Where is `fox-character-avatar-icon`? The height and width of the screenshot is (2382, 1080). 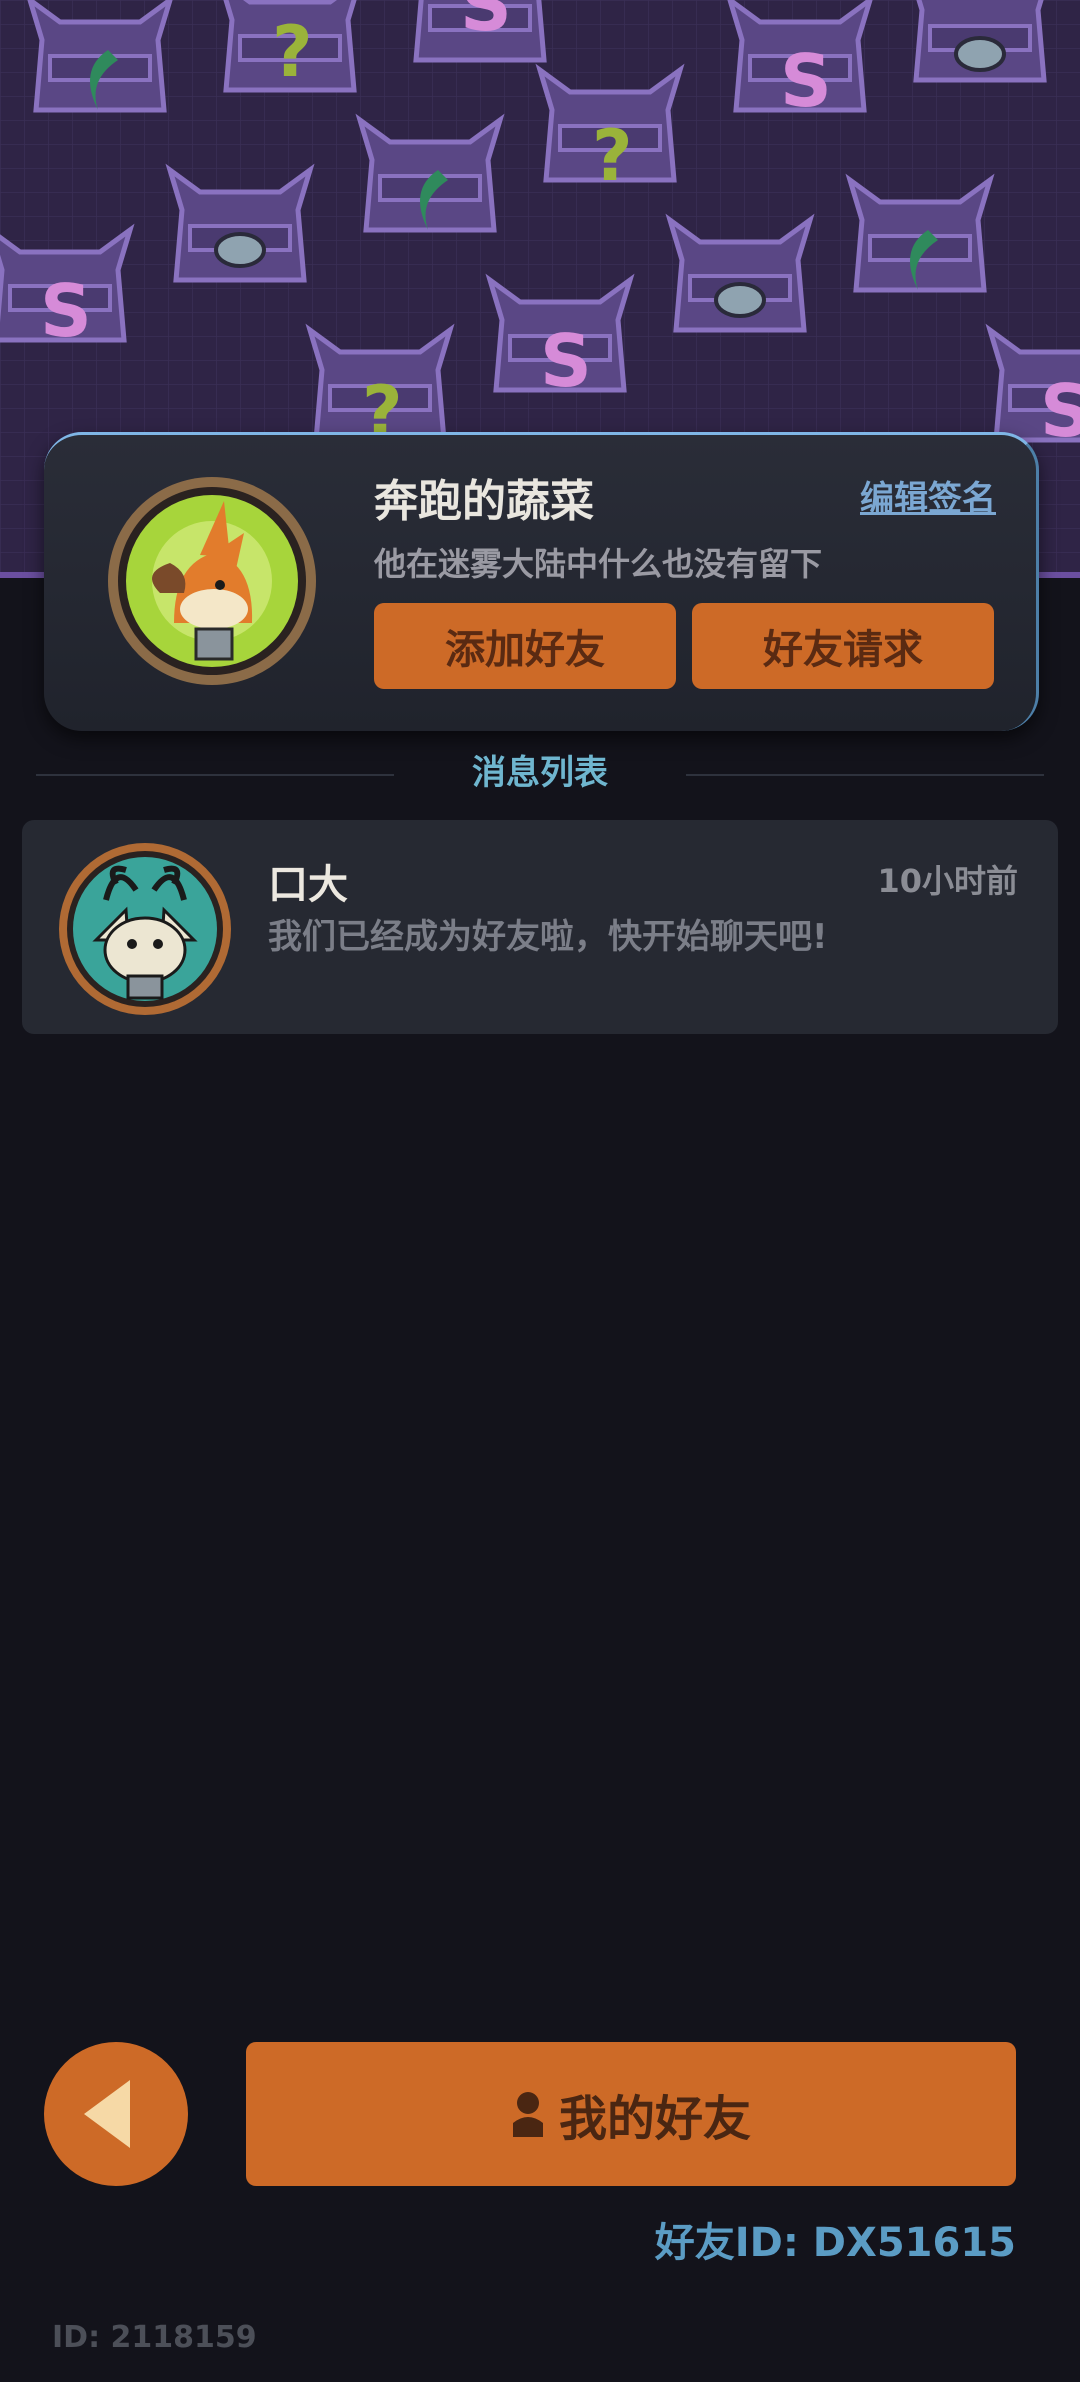
fox-character-avatar-icon is located at coordinates (212, 581).